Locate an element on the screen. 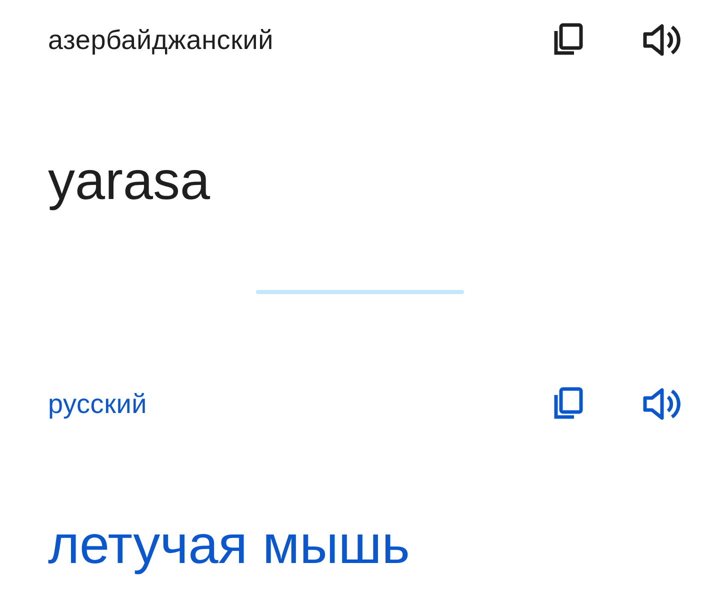 The width and height of the screenshot is (720, 607). translated-text: летучая мышь is located at coordinates (229, 545).